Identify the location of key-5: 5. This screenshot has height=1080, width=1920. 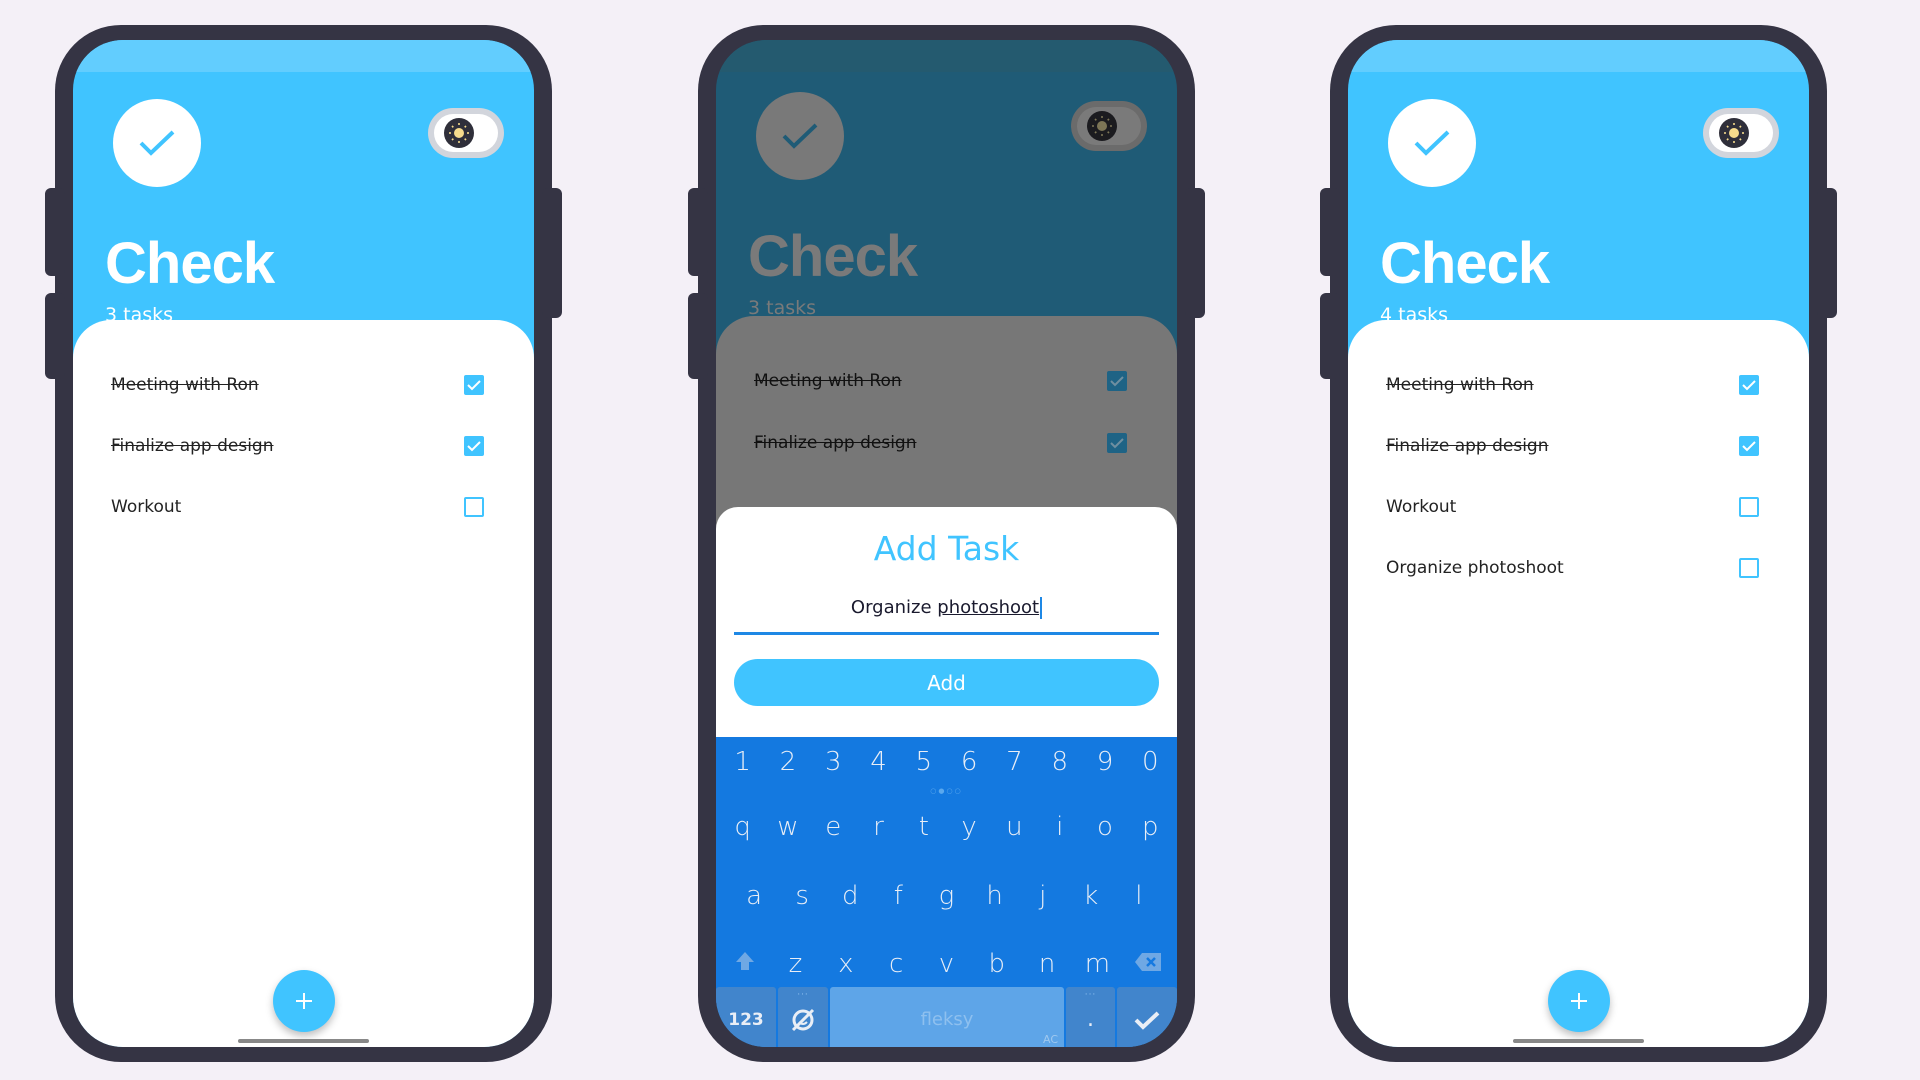
(924, 762).